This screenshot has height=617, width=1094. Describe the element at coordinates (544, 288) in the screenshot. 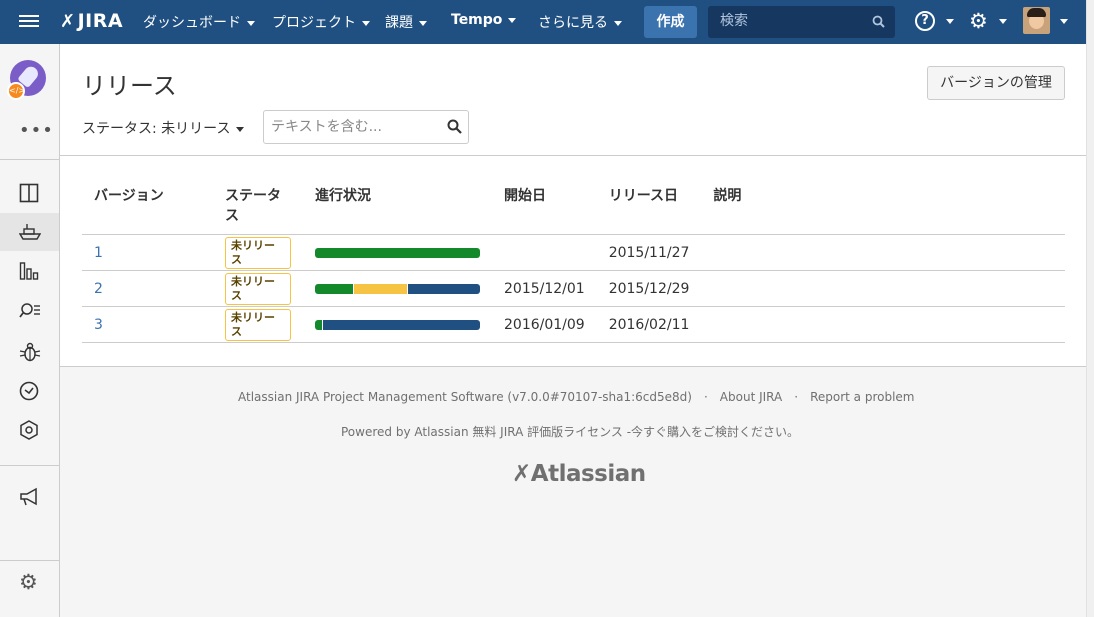

I see `start-date: 2015/12/01` at that location.